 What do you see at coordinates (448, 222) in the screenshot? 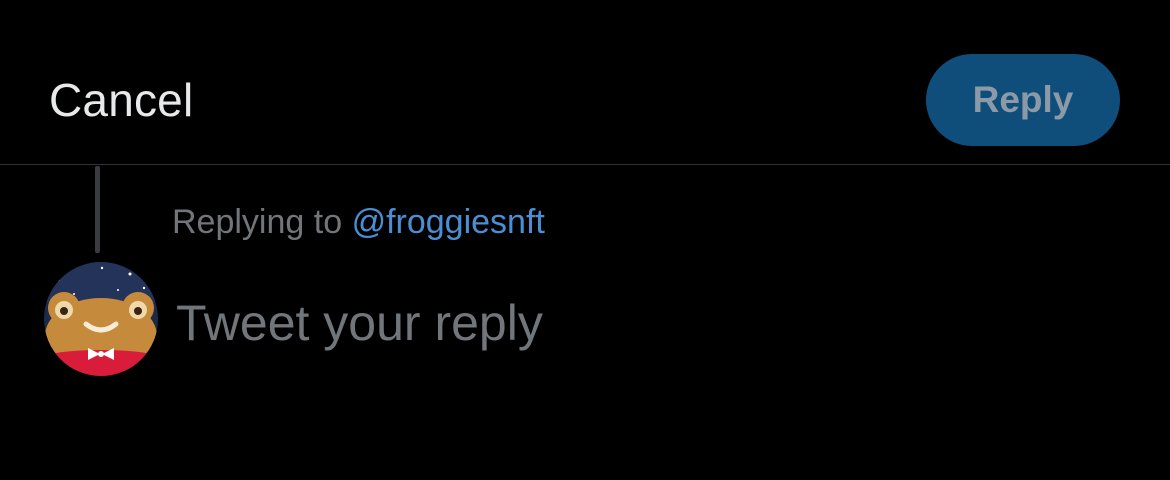
I see `replying-to-handle-link: @froggiesnft` at bounding box center [448, 222].